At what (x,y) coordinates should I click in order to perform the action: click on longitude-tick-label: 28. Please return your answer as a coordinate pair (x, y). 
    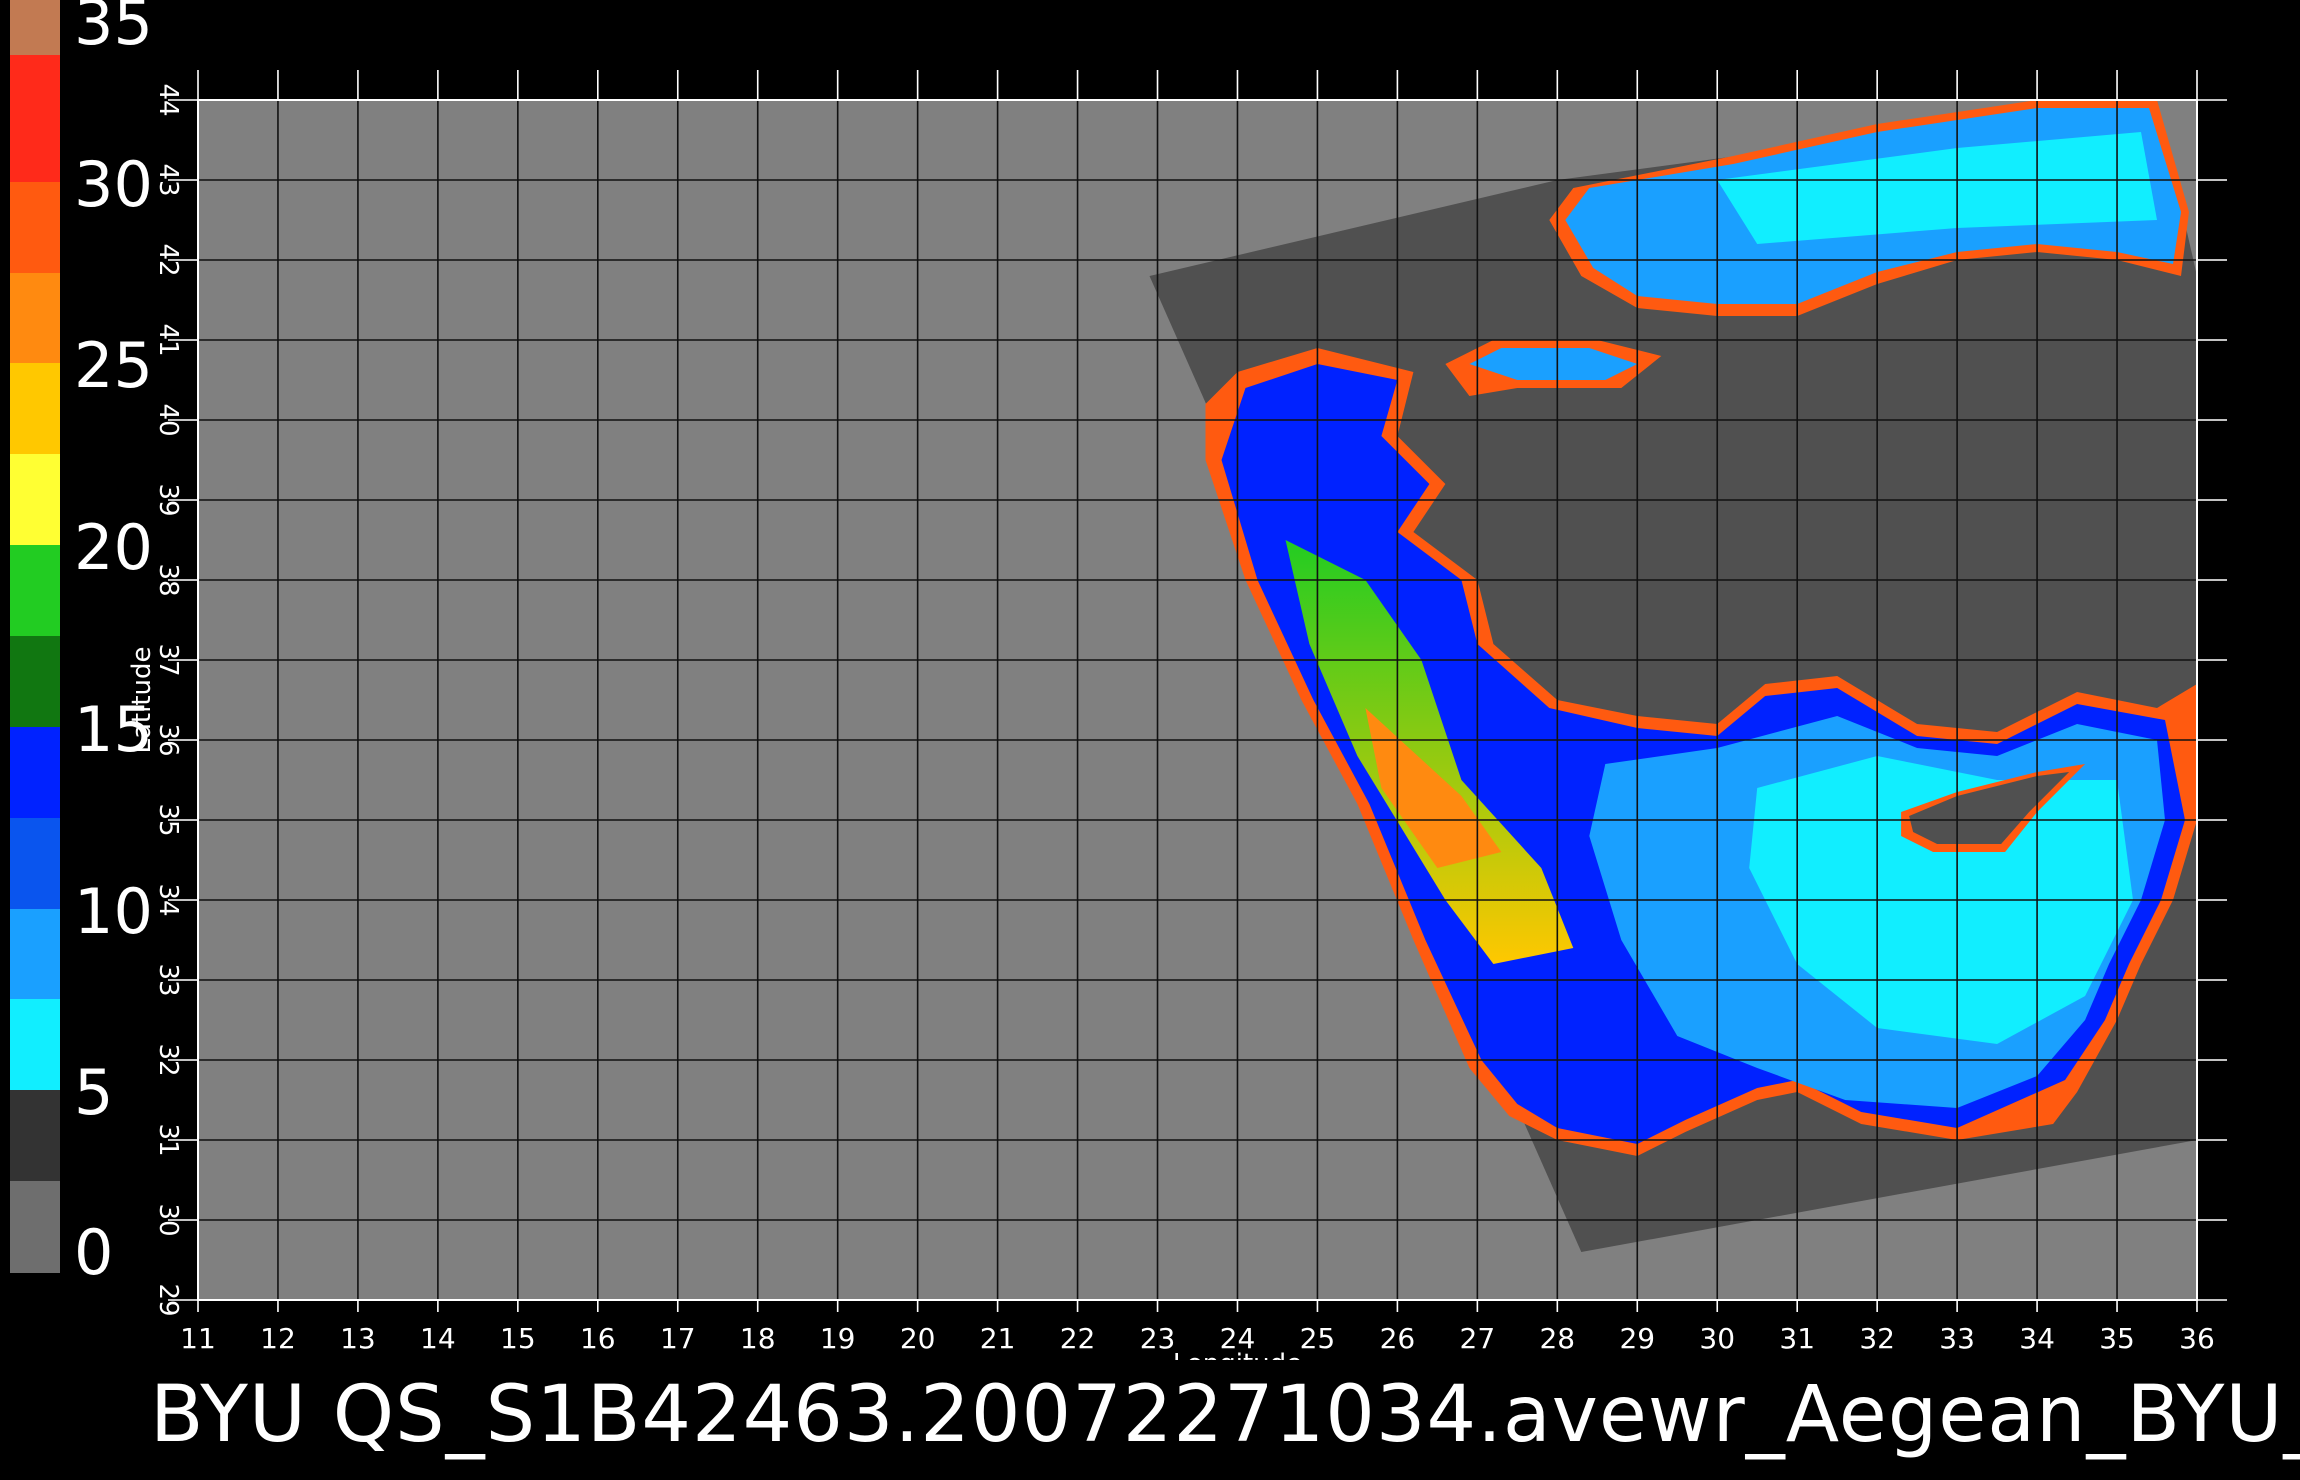
    Looking at the image, I should click on (1557, 1338).